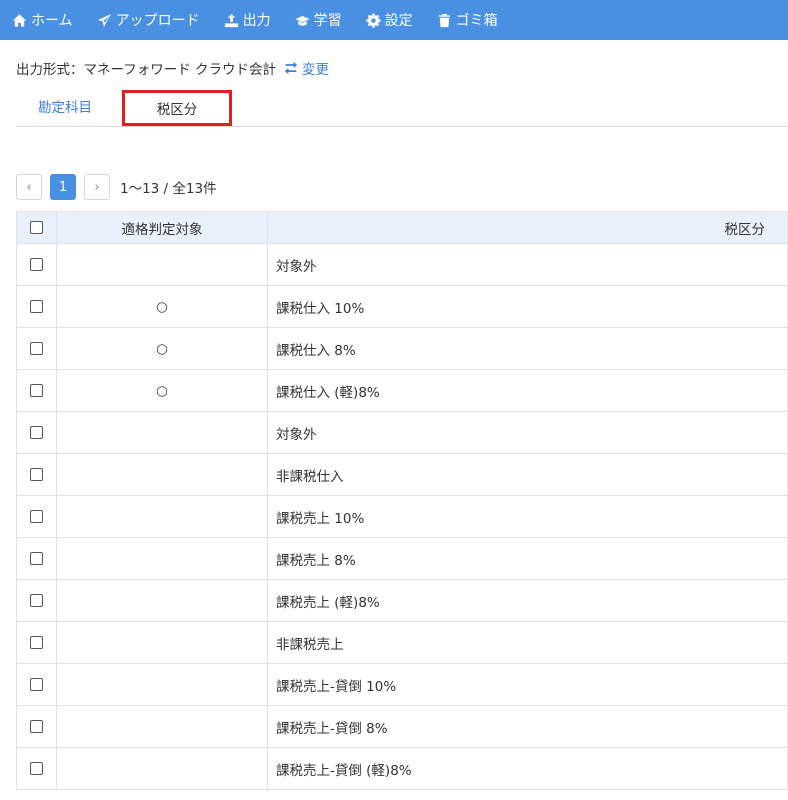  Describe the element at coordinates (168, 189) in the screenshot. I see `pagination-info: 1〜13 / 全13件` at that location.